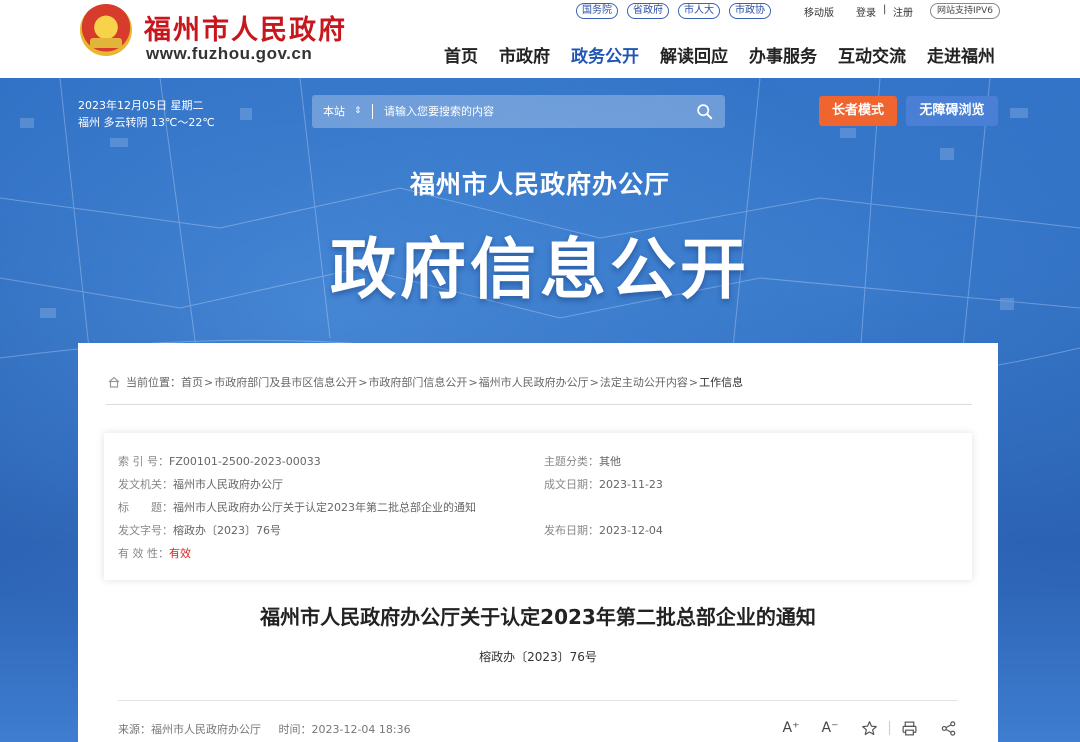 The height and width of the screenshot is (742, 1080). Describe the element at coordinates (694, 54) in the screenshot. I see `nav-interpretation: 解读回应` at that location.